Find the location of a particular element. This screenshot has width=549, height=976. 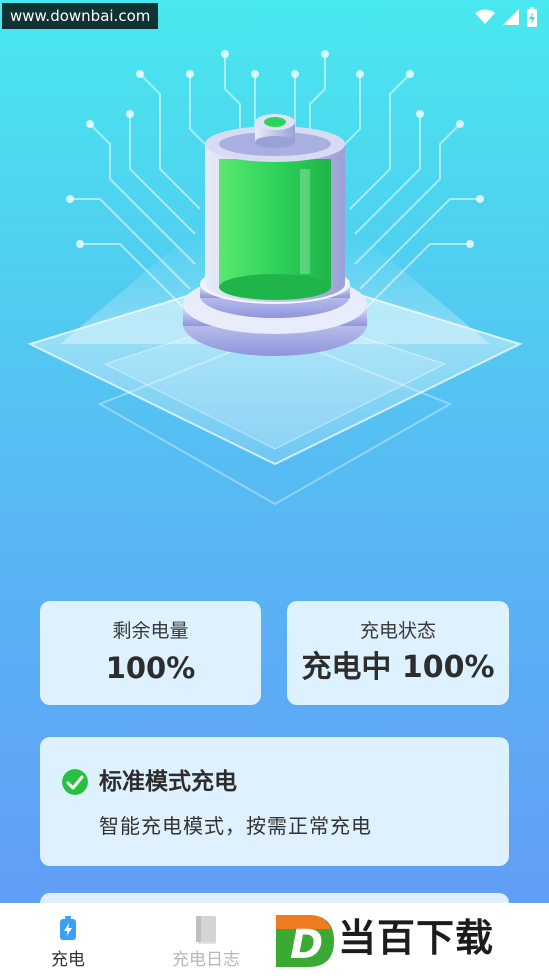

remaining-battery-label: 剩余电量 is located at coordinates (150, 631).